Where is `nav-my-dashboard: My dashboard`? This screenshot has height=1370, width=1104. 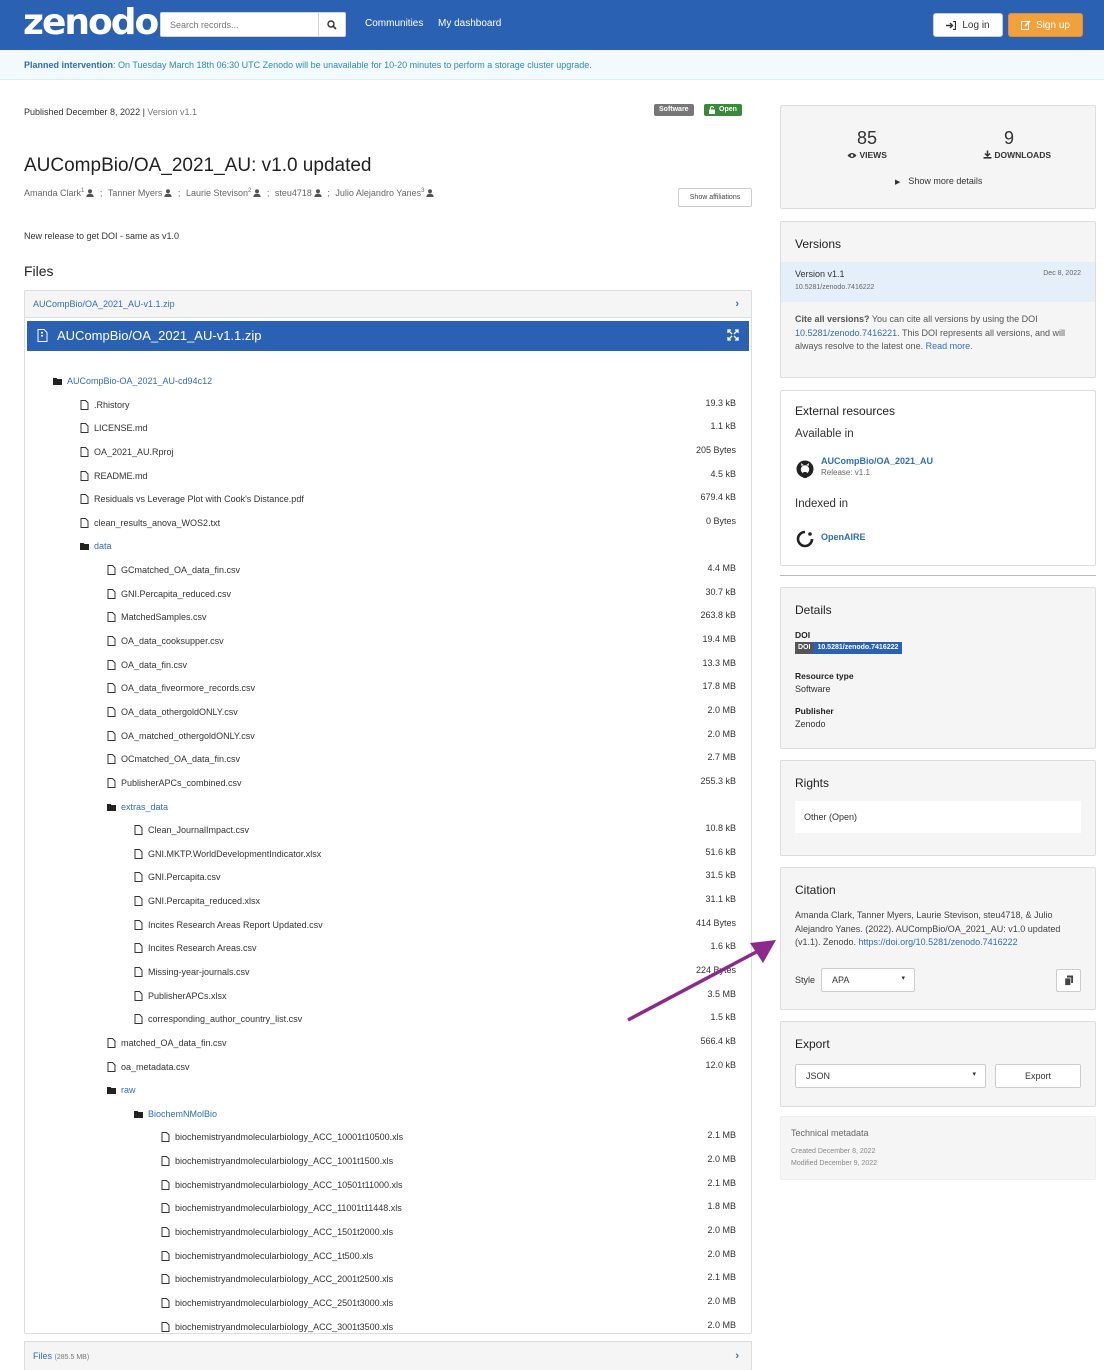 nav-my-dashboard: My dashboard is located at coordinates (469, 23).